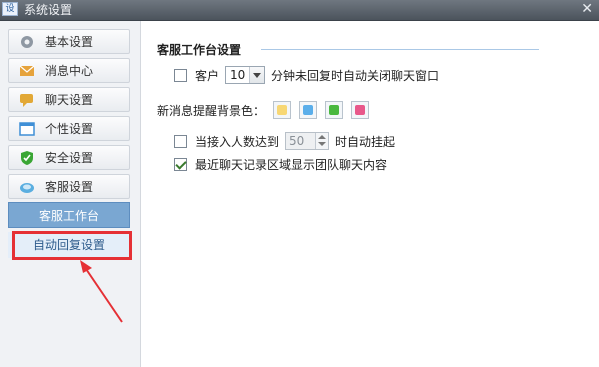 The height and width of the screenshot is (367, 599). I want to click on auto-close-row: 客户 10 分钟未回复时自动关闭聊天窗口, so click(306, 75).